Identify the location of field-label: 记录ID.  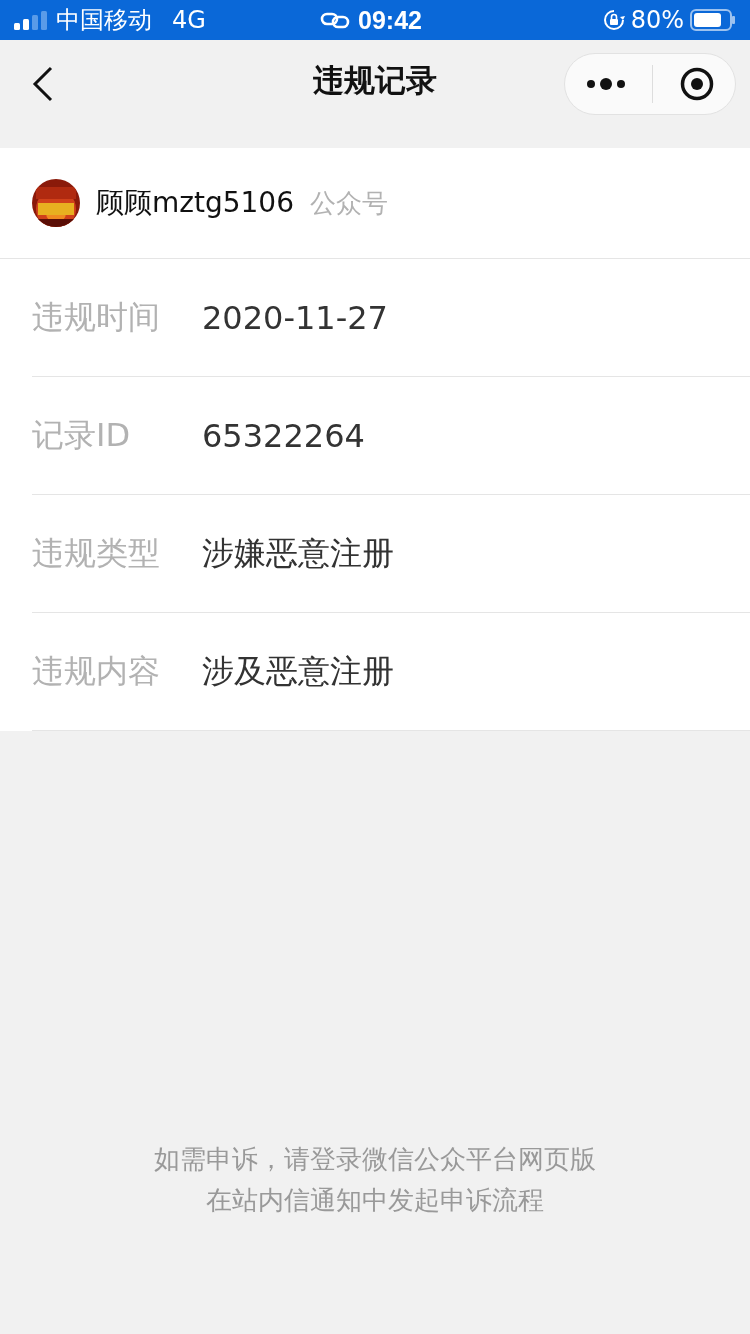
(82, 435).